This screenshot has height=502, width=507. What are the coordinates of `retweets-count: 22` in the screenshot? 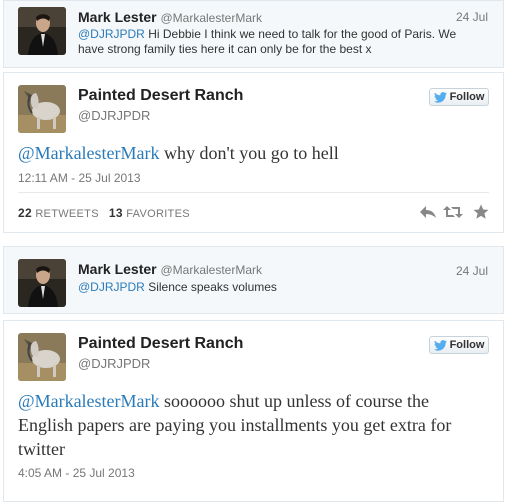 It's located at (25, 213).